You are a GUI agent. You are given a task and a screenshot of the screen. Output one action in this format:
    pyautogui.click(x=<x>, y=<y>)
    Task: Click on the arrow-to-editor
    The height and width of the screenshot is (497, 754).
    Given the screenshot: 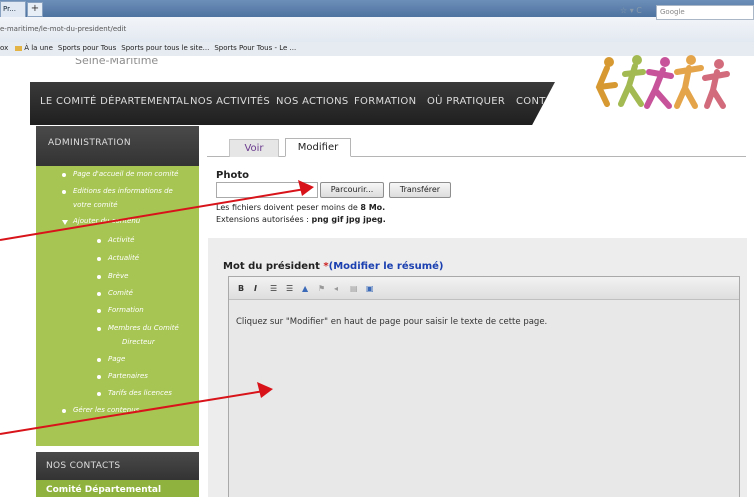 What is the action you would take?
    pyautogui.click(x=132, y=412)
    